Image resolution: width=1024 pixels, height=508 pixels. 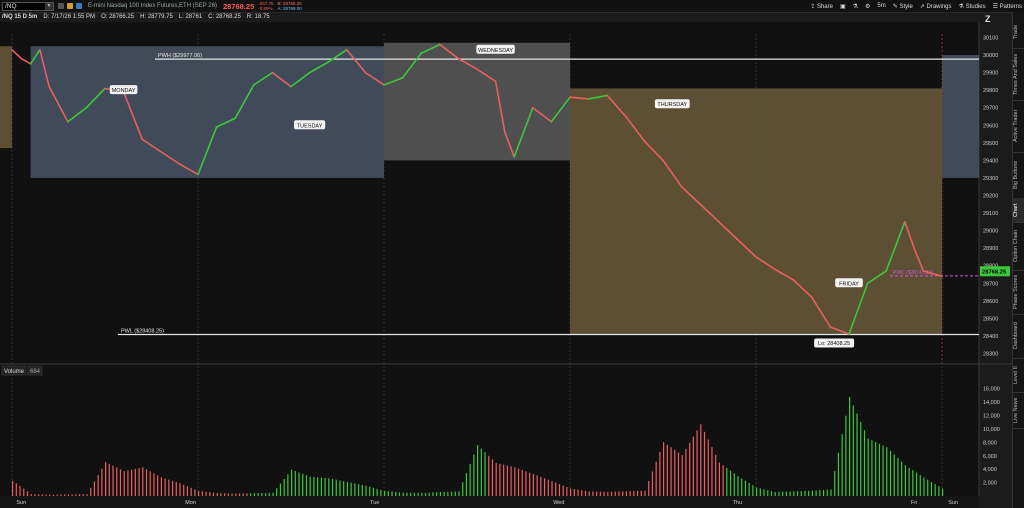 I want to click on share-label: Share, so click(x=824, y=6).